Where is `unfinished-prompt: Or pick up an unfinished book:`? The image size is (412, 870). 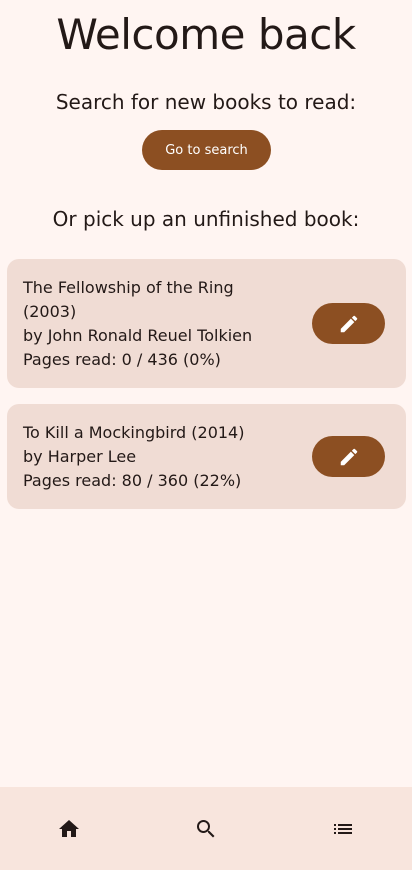
unfinished-prompt: Or pick up an unfinished book: is located at coordinates (206, 219).